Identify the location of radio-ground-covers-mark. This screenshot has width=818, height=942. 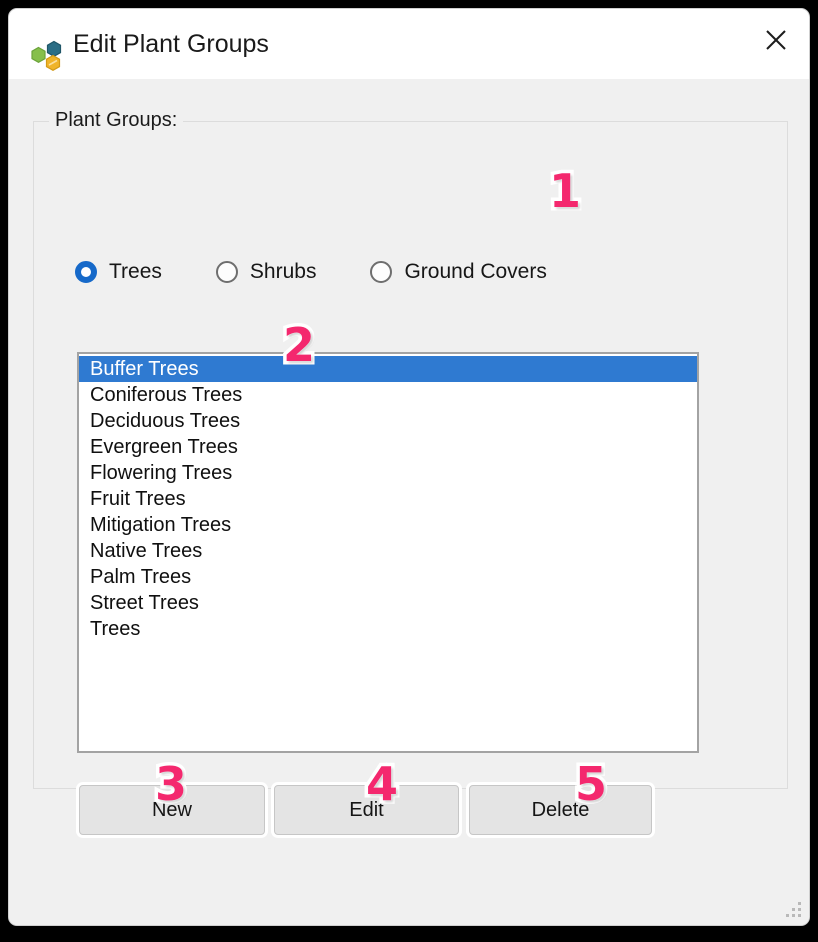
(381, 272).